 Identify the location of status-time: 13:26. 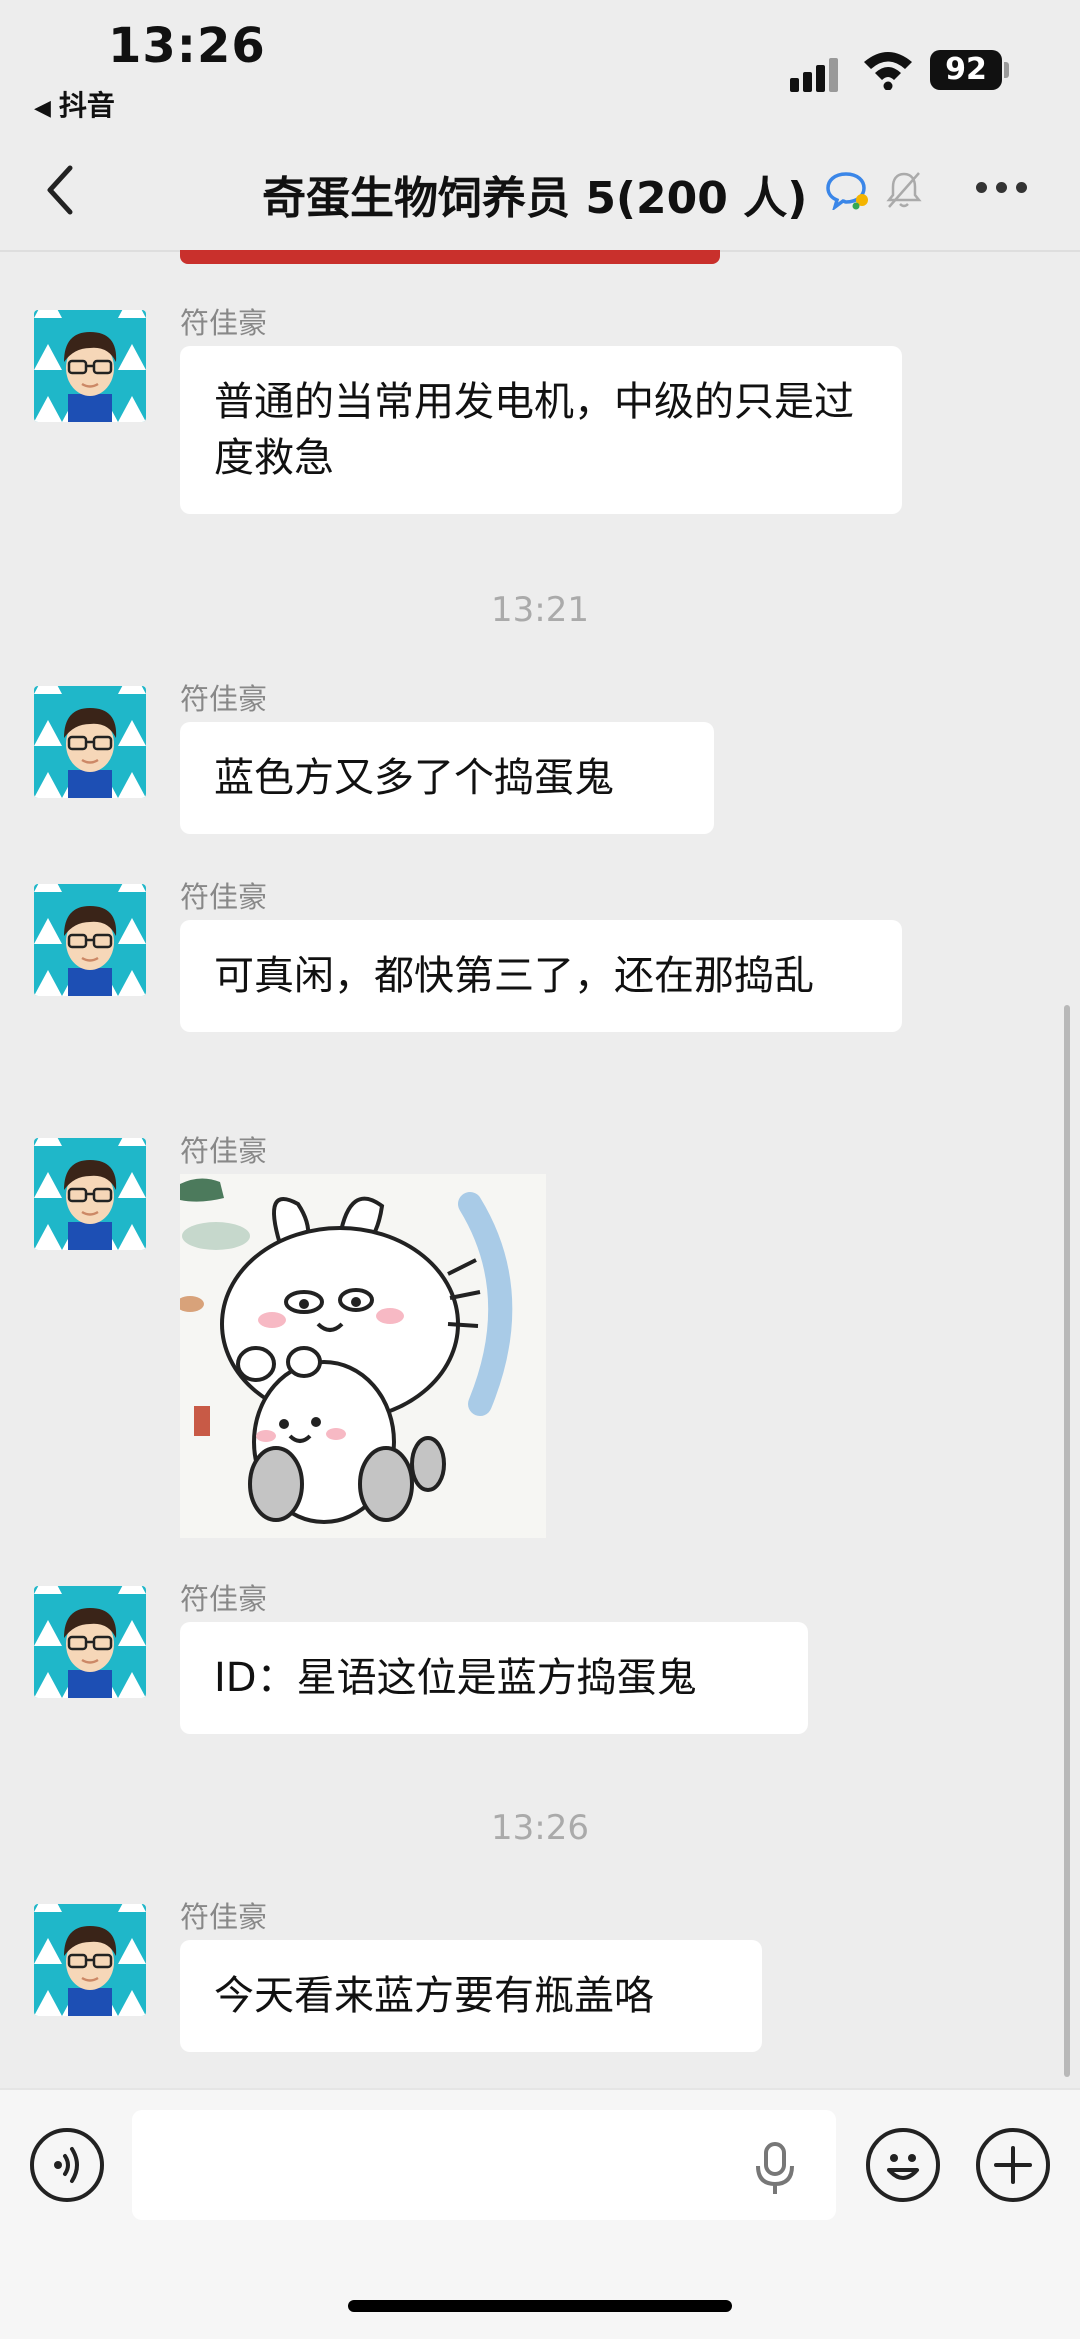
(187, 46).